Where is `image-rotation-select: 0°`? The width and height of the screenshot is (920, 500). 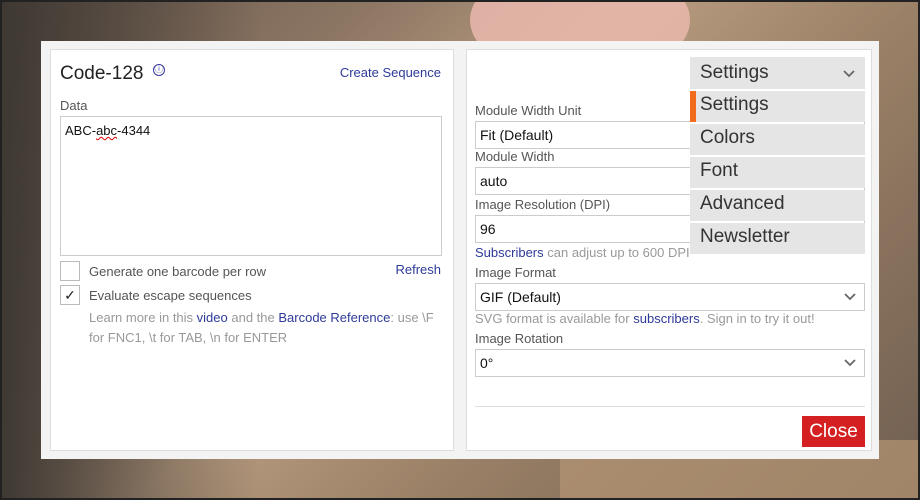
image-rotation-select: 0° is located at coordinates (670, 363).